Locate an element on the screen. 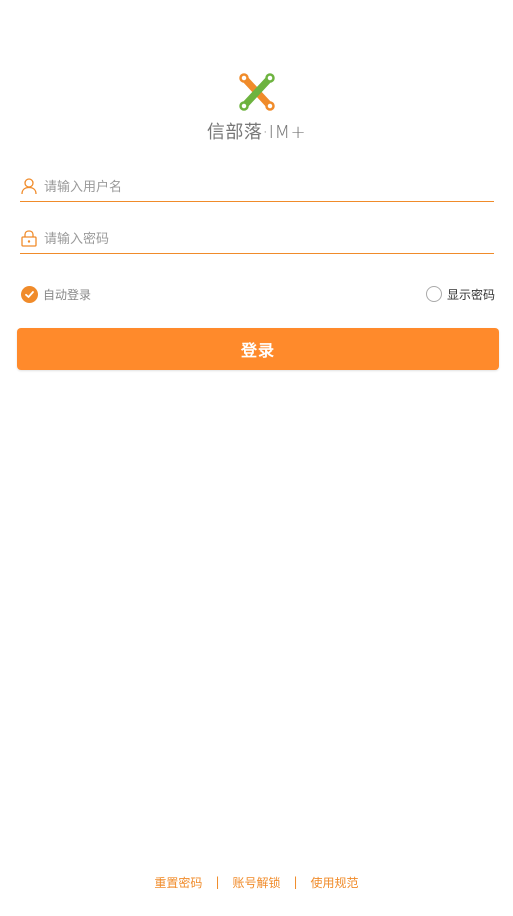  login-button: 登录 is located at coordinates (258, 349).